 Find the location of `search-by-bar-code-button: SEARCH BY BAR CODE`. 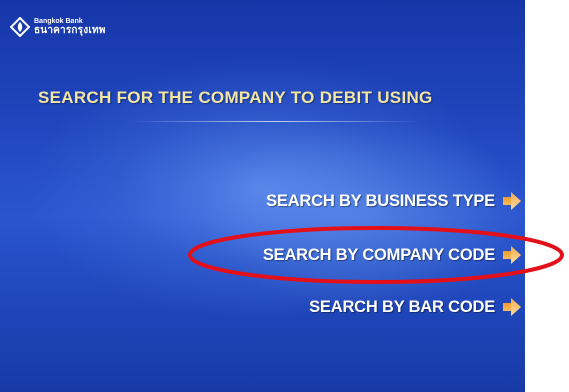

search-by-bar-code-button: SEARCH BY BAR CODE is located at coordinates (417, 307).